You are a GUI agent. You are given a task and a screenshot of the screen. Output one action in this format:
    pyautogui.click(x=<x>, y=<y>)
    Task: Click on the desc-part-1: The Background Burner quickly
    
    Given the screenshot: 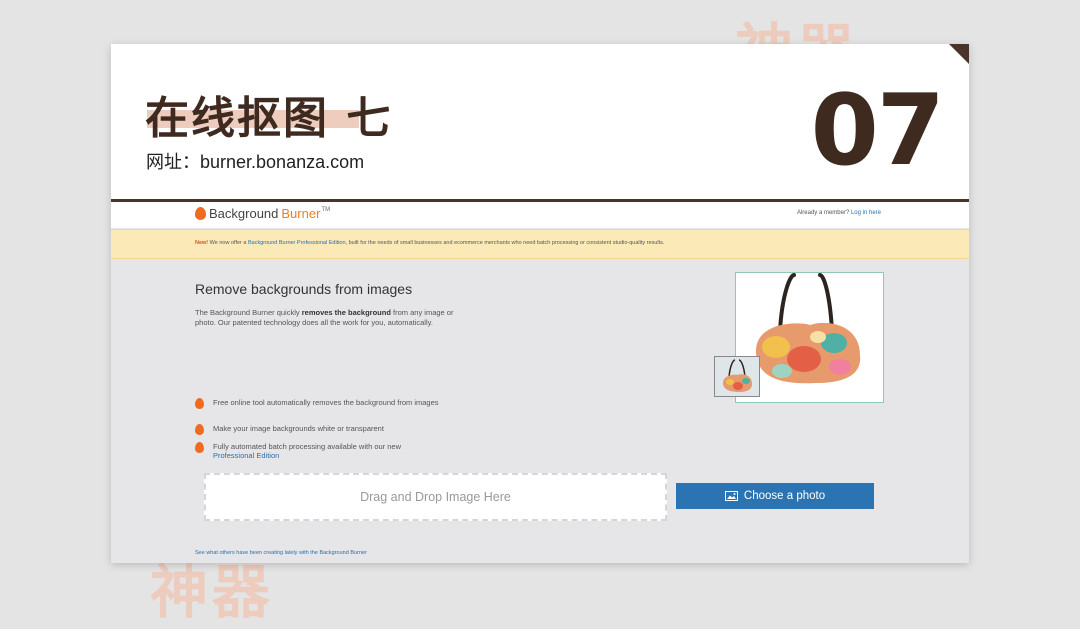 What is the action you would take?
    pyautogui.click(x=248, y=312)
    